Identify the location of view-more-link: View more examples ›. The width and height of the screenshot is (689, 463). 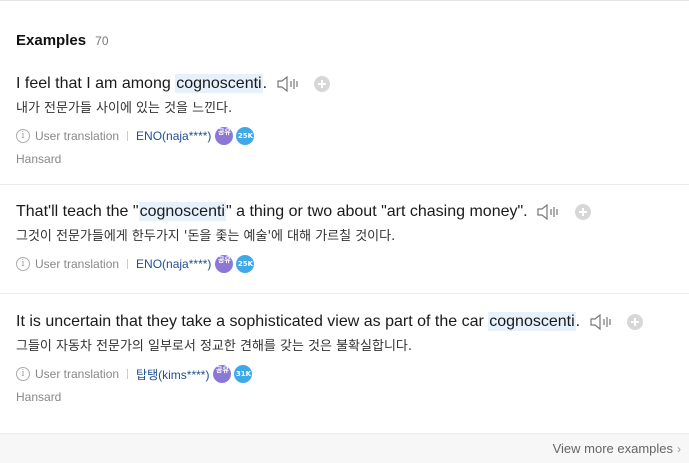
(617, 448).